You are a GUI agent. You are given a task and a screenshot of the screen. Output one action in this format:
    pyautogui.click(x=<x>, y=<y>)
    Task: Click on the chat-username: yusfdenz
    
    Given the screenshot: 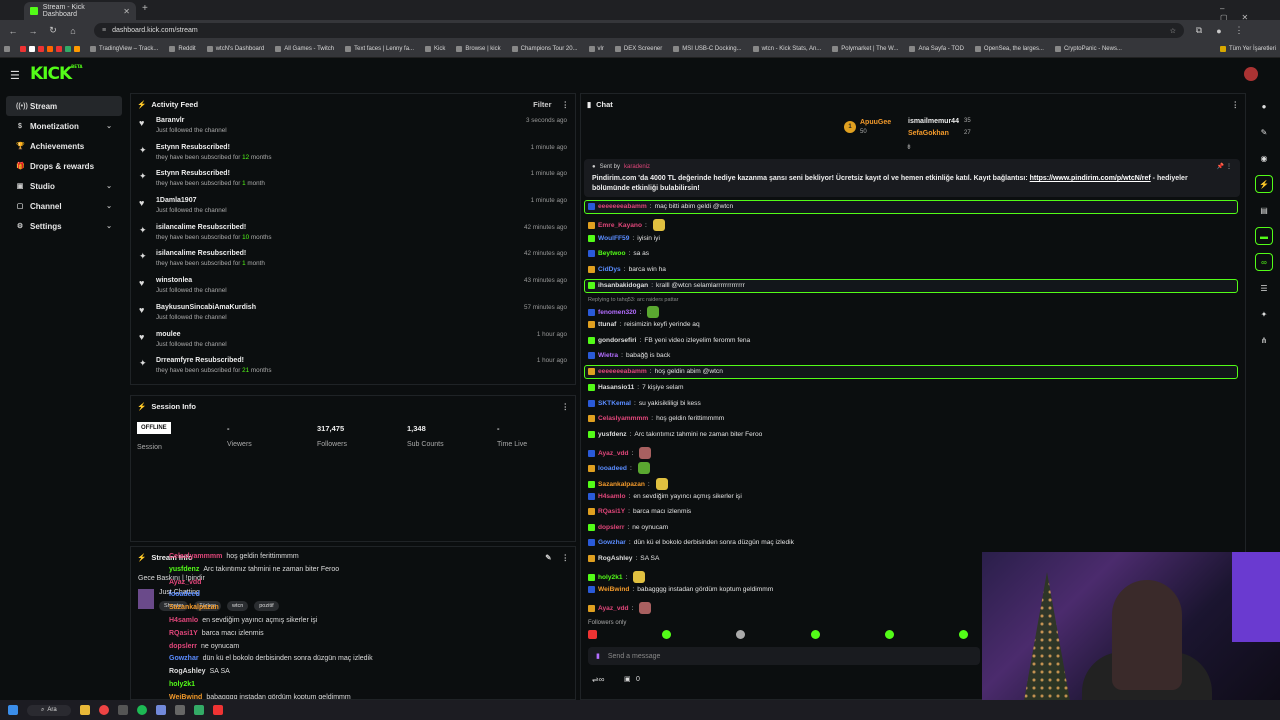 What is the action you would take?
    pyautogui.click(x=612, y=434)
    